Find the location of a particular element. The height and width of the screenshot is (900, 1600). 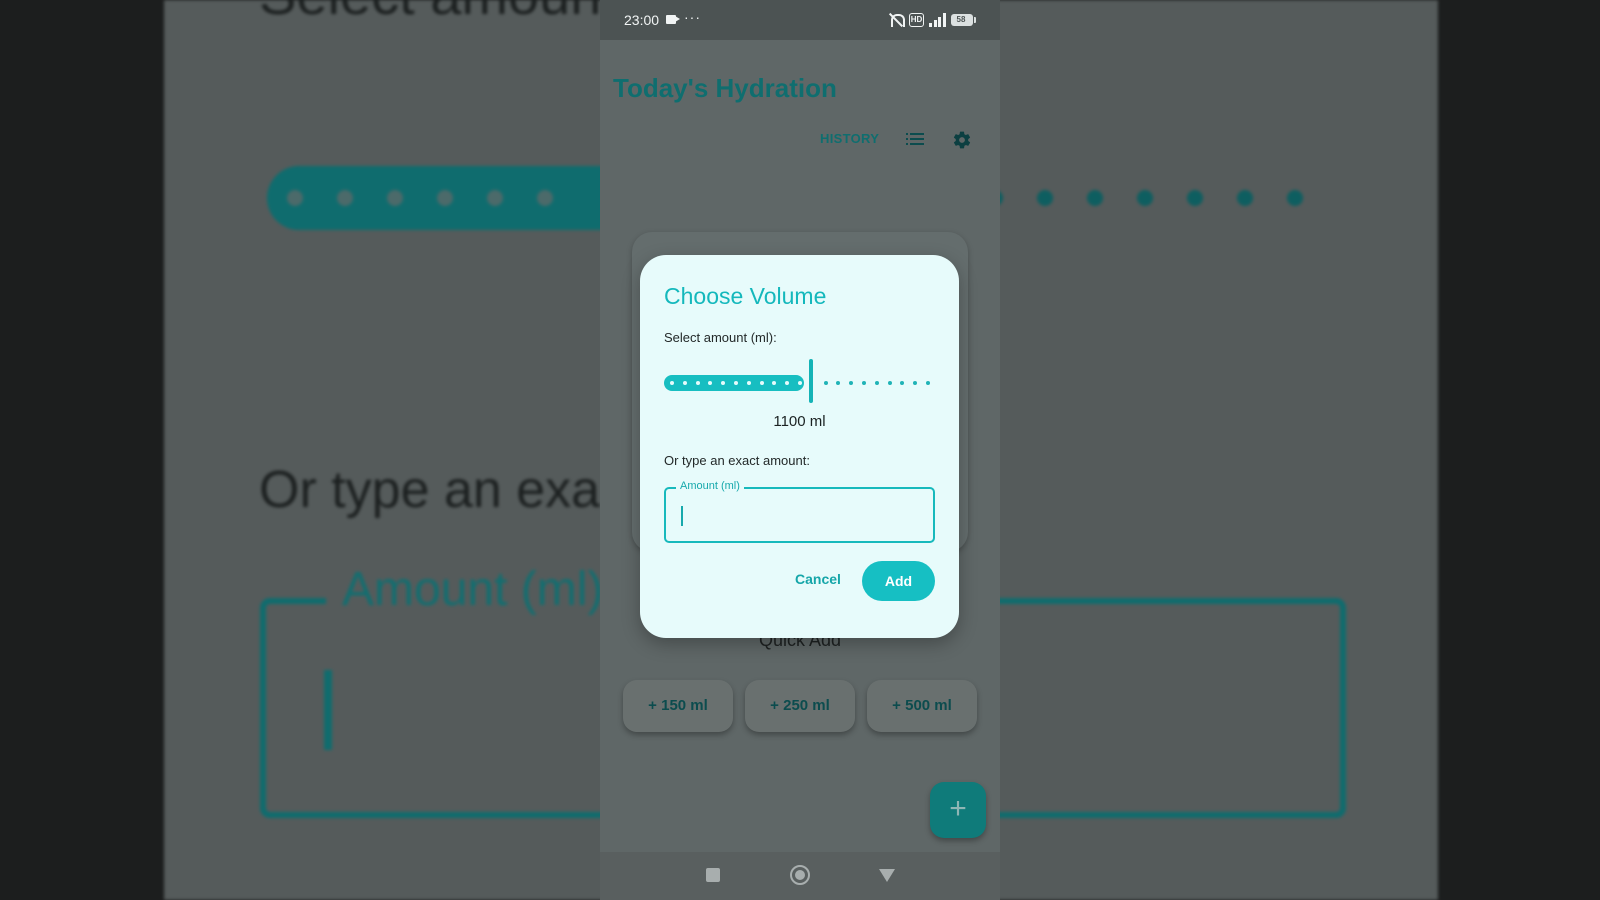

navigation-bar is located at coordinates (800, 876).